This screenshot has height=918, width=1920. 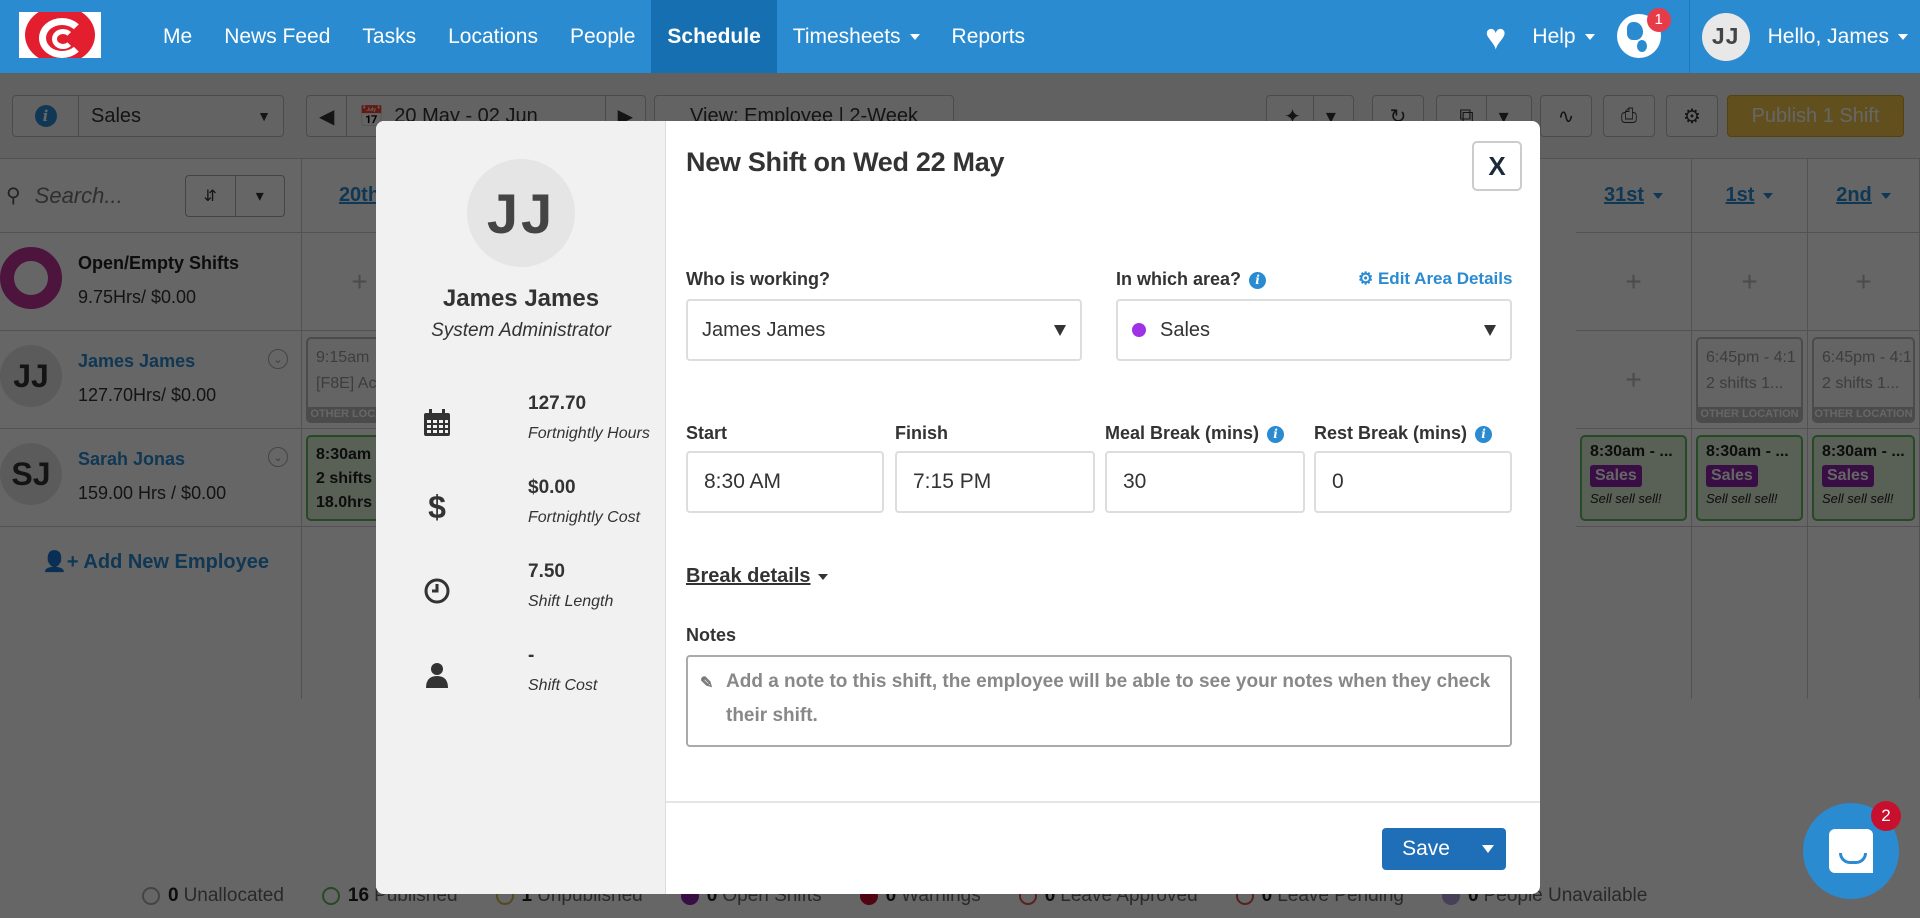 I want to click on finish-label: Finish, so click(x=921, y=433).